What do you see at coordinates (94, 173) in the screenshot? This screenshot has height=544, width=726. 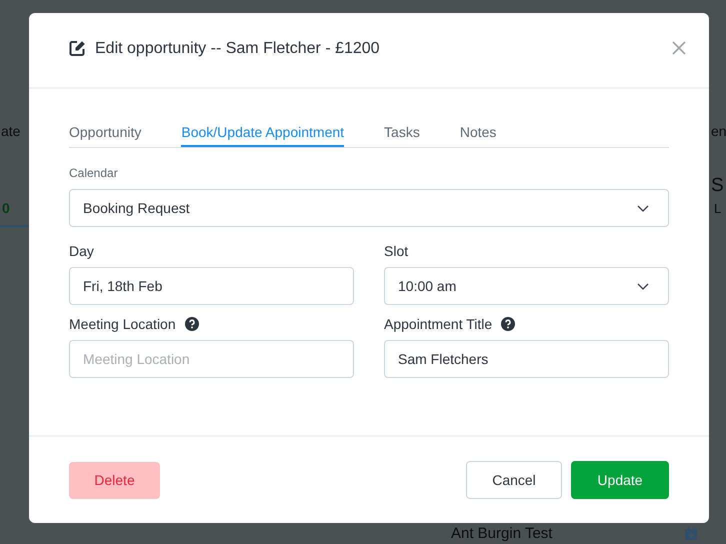 I see `field-label: Calendar` at bounding box center [94, 173].